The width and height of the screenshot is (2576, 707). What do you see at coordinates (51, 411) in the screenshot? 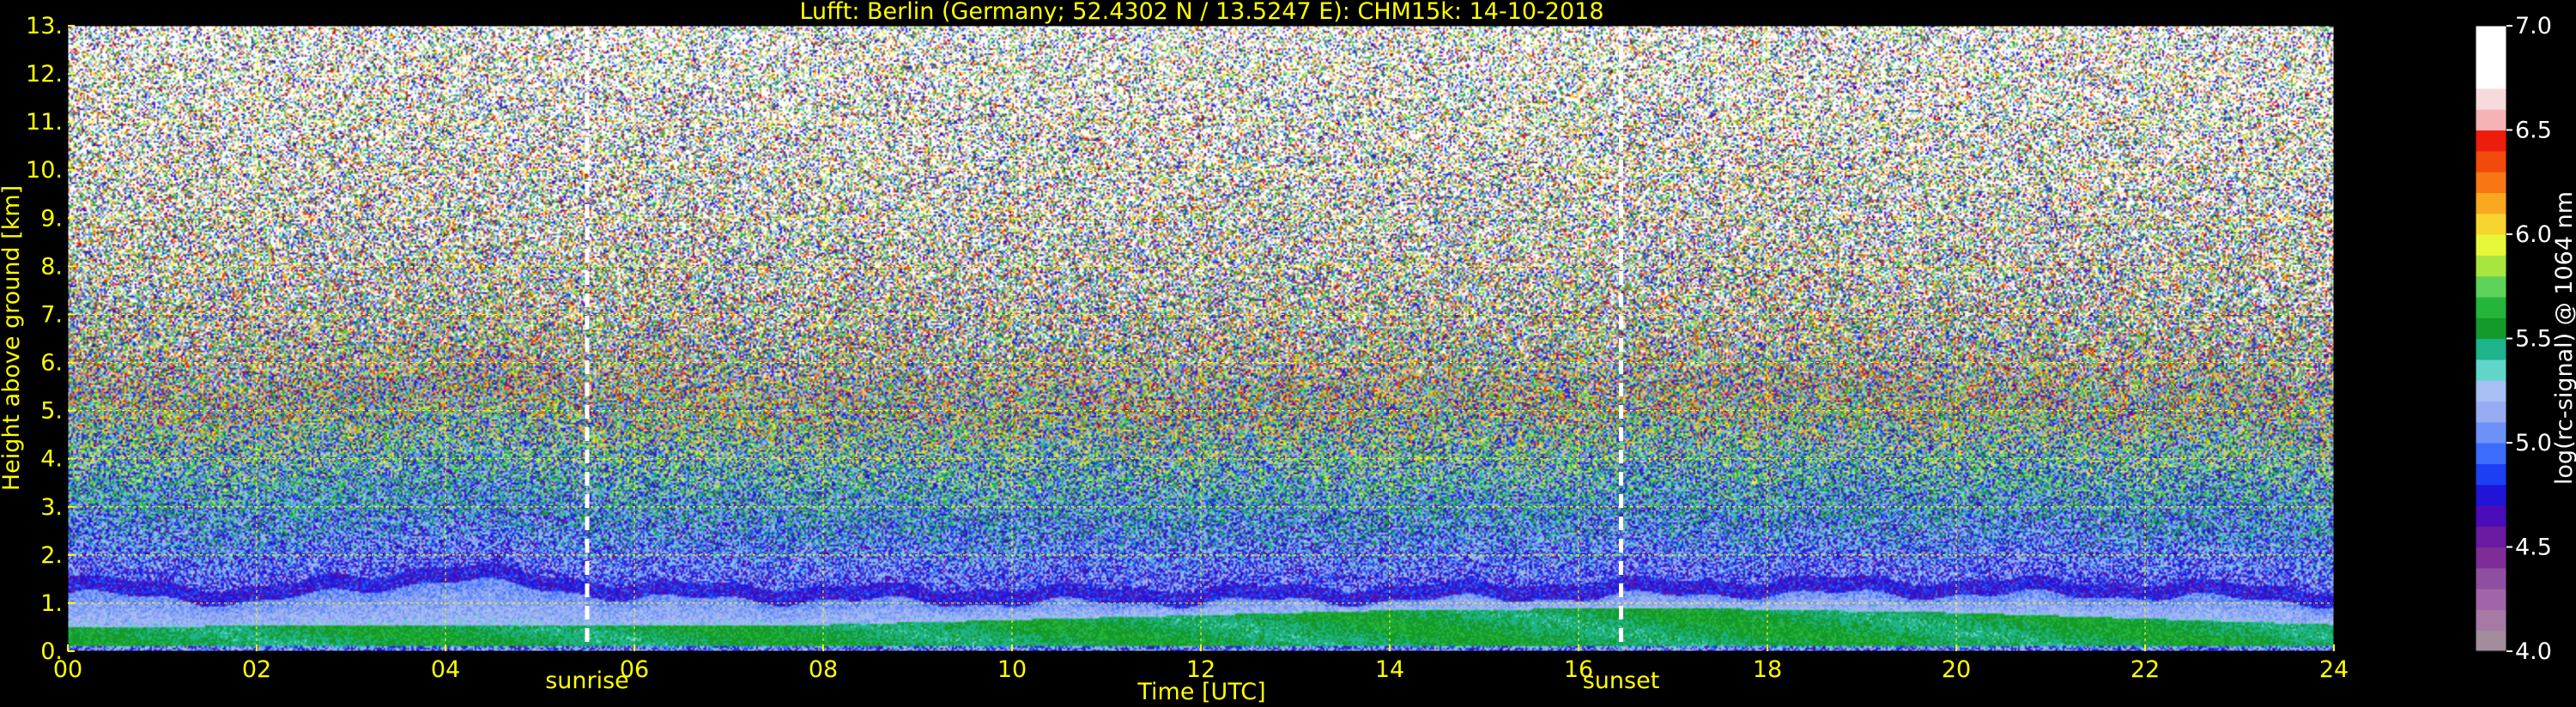
I see `y-tick-label: 5.` at bounding box center [51, 411].